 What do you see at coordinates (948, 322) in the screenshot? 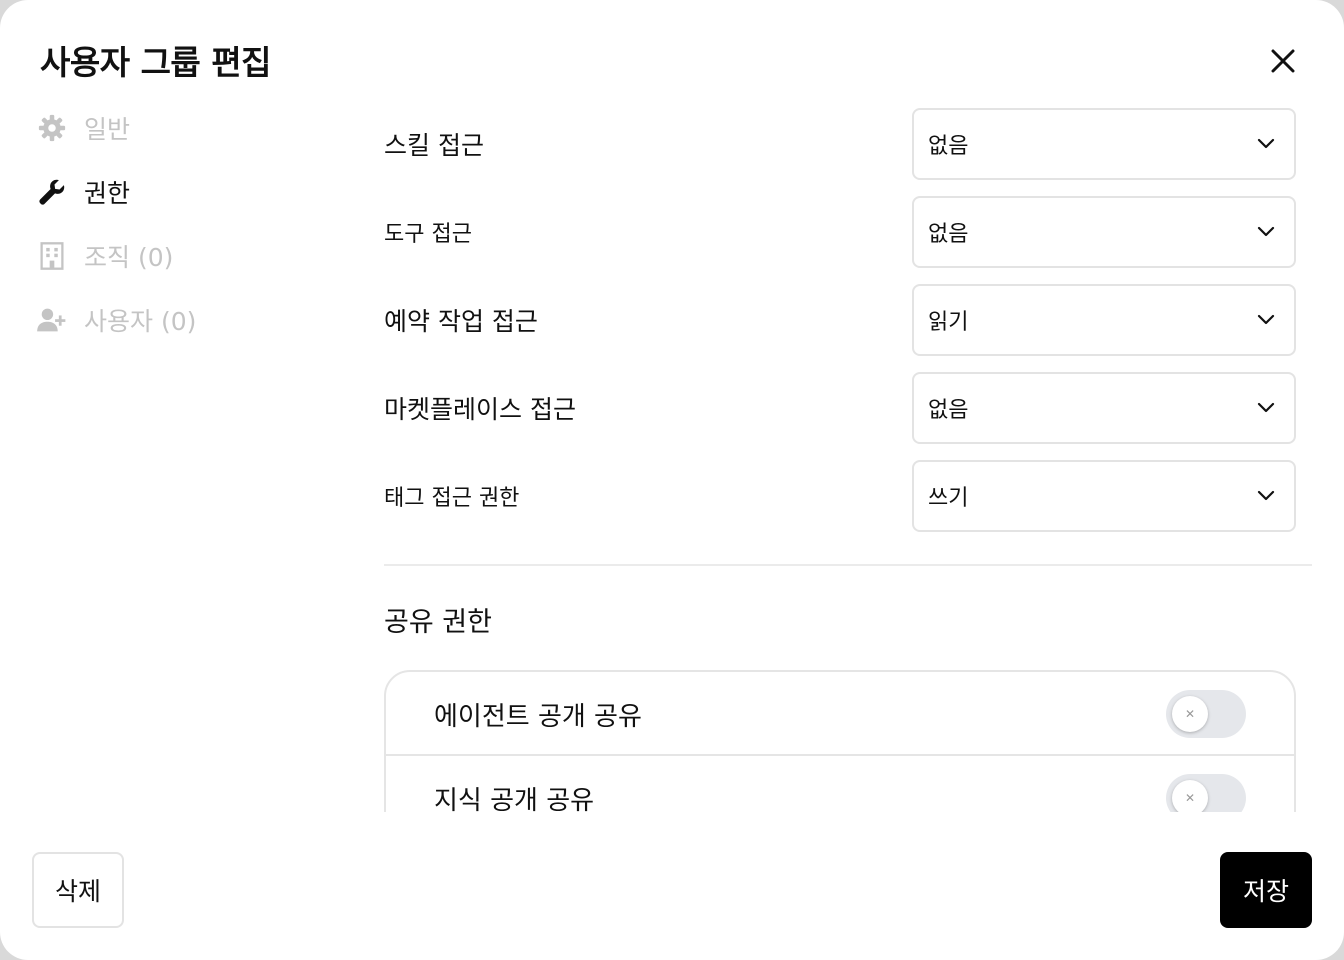
I see `select-value: 읽기` at bounding box center [948, 322].